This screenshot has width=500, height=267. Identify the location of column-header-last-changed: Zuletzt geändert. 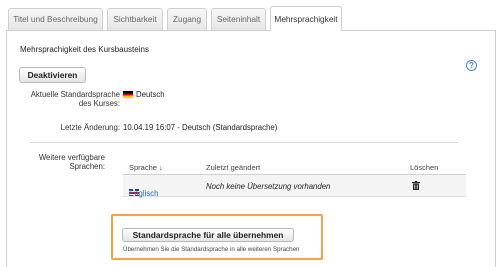
(233, 167).